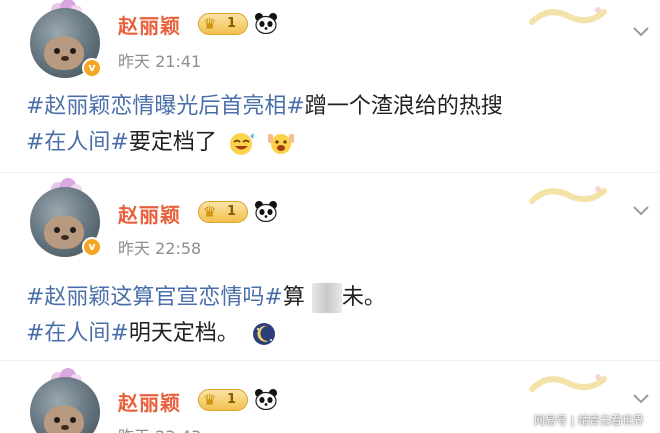  Describe the element at coordinates (589, 420) in the screenshot. I see `source-watermark: 网易号 | 靖青云看世界` at that location.